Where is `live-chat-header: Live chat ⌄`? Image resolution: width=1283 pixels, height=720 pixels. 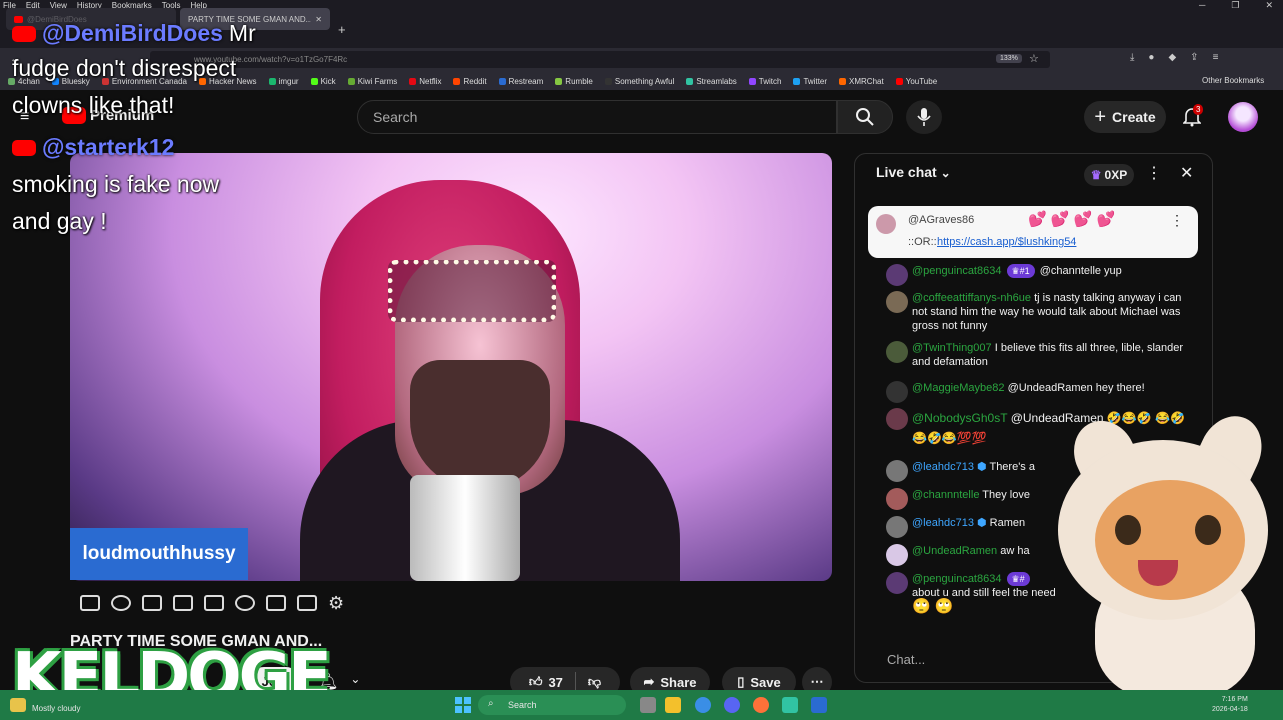 live-chat-header: Live chat ⌄ is located at coordinates (913, 172).